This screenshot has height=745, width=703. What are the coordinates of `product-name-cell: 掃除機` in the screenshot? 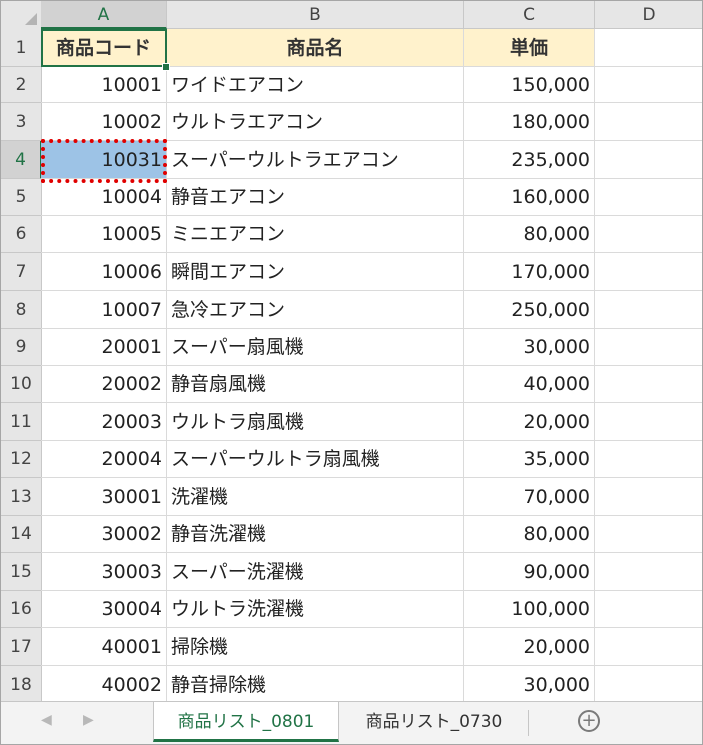 It's located at (315, 647).